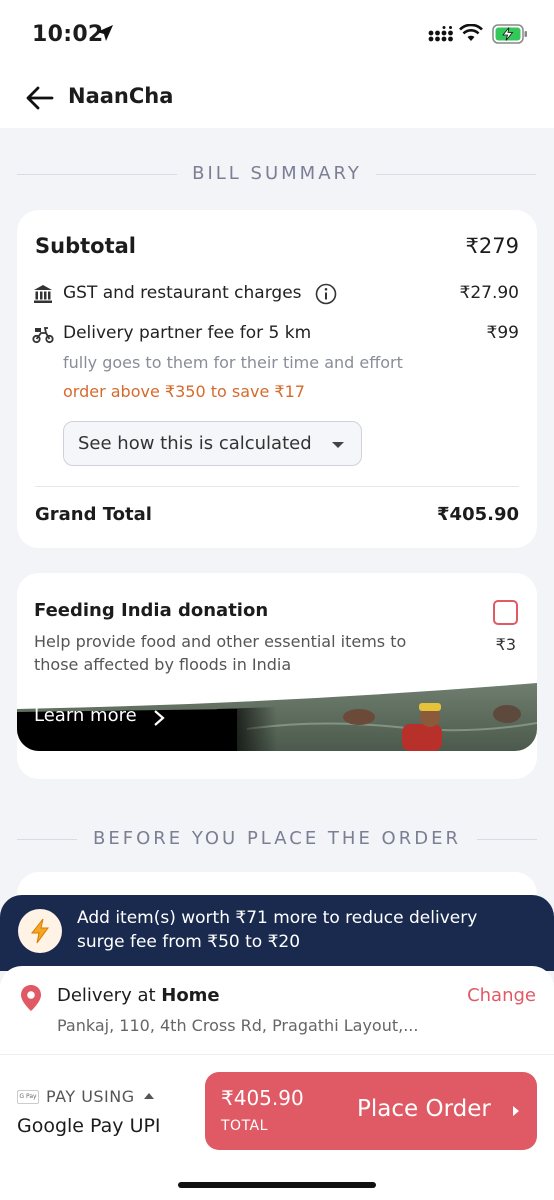 The height and width of the screenshot is (1200, 554). What do you see at coordinates (43, 335) in the screenshot?
I see `scooter-icon` at bounding box center [43, 335].